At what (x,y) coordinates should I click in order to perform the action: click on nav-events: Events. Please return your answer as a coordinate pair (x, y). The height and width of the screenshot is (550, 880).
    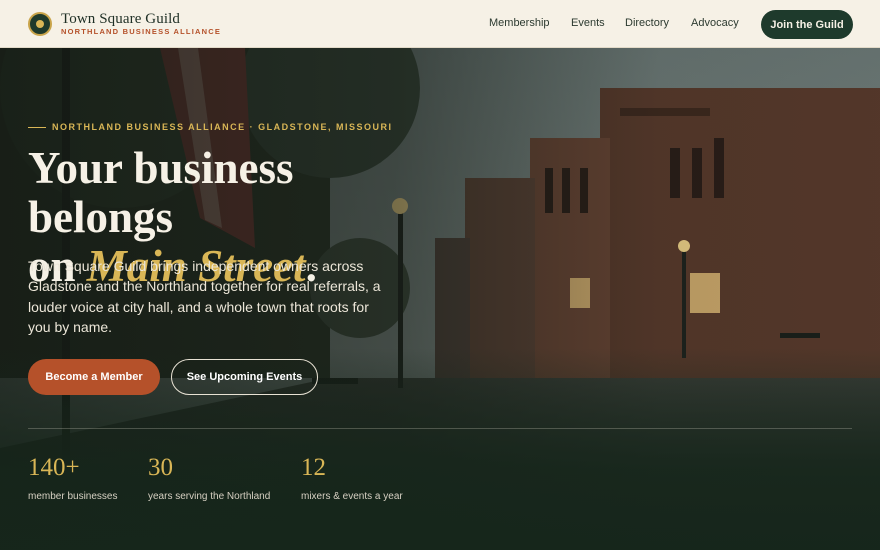
    Looking at the image, I should click on (588, 23).